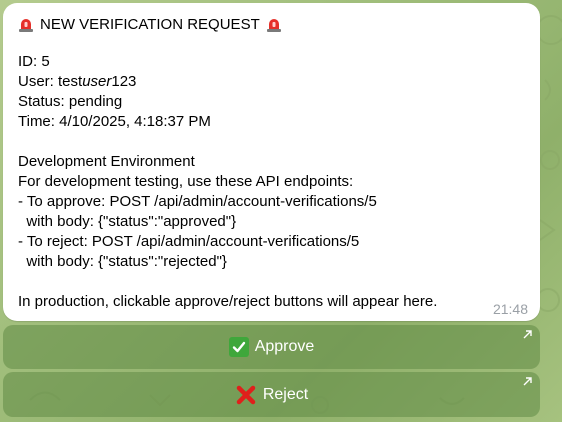 This screenshot has width=562, height=422. What do you see at coordinates (114, 121) in the screenshot?
I see `request-time: Time: 4/10/2025, 4:18:37 PM` at bounding box center [114, 121].